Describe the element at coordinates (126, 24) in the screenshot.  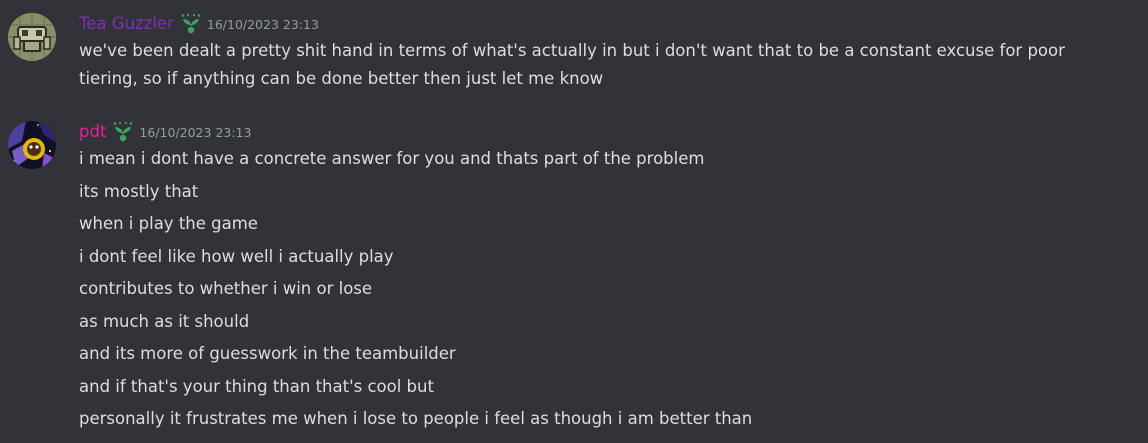
I see `username: Tea Guzzler` at that location.